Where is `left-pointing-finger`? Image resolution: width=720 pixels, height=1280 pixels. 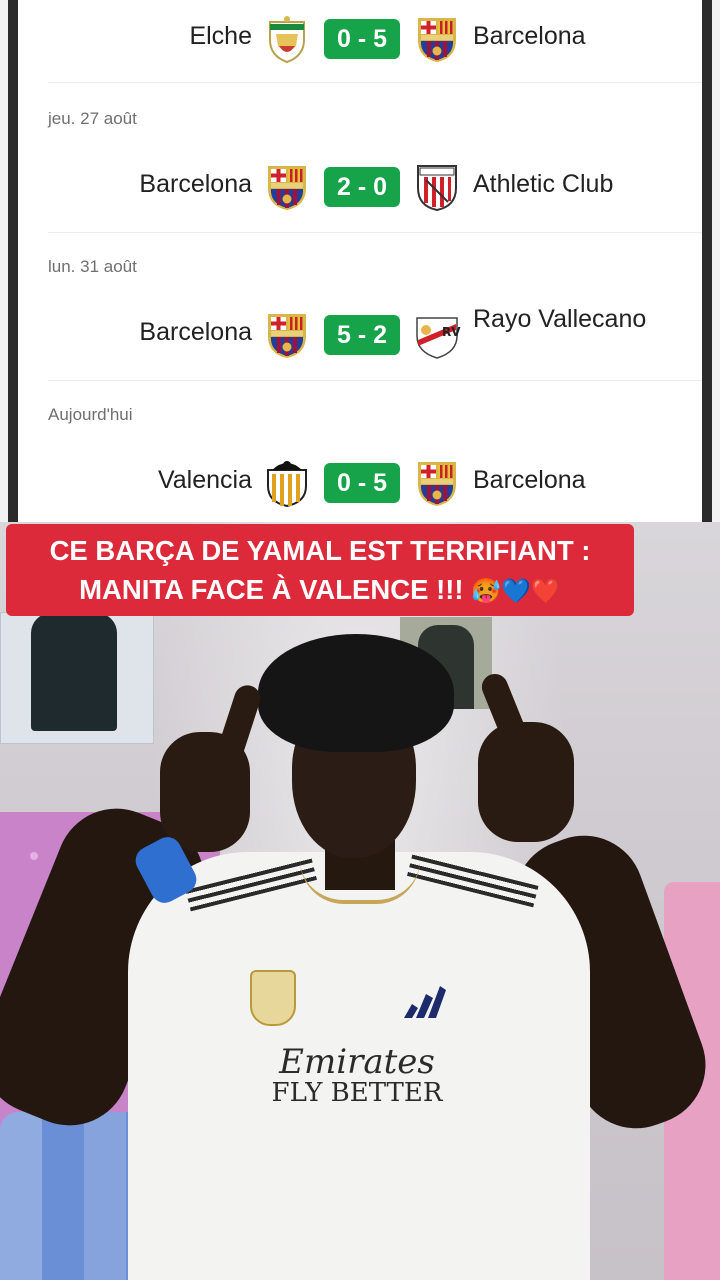
left-pointing-finger is located at coordinates (239, 724).